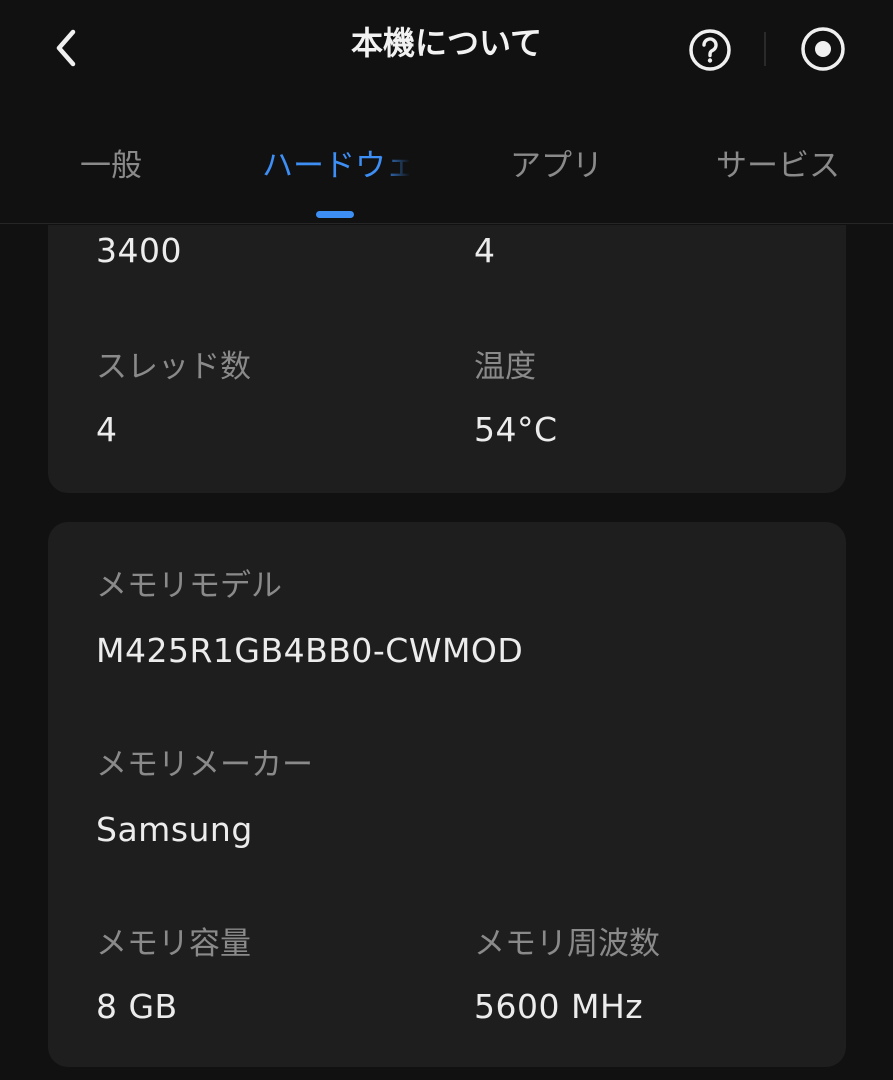 This screenshot has height=1080, width=893. I want to click on back-button, so click(66, 48).